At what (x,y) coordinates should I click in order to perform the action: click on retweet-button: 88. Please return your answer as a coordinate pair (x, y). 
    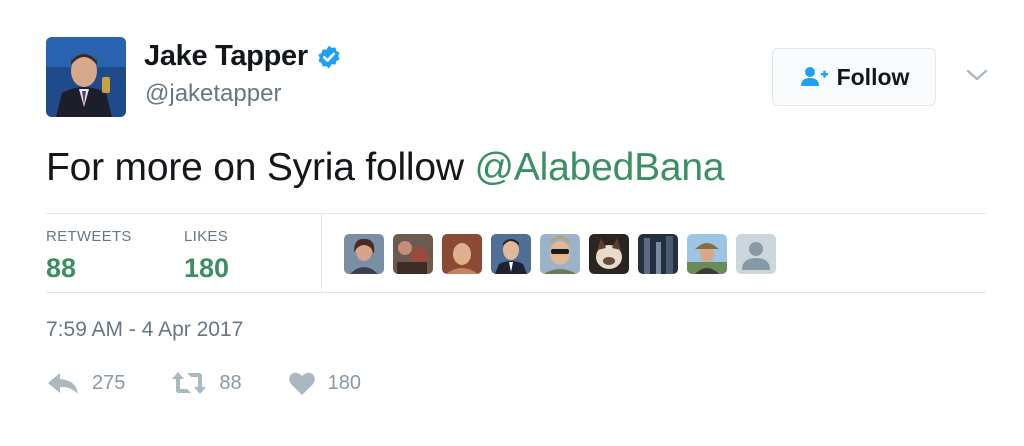
    Looking at the image, I should click on (206, 383).